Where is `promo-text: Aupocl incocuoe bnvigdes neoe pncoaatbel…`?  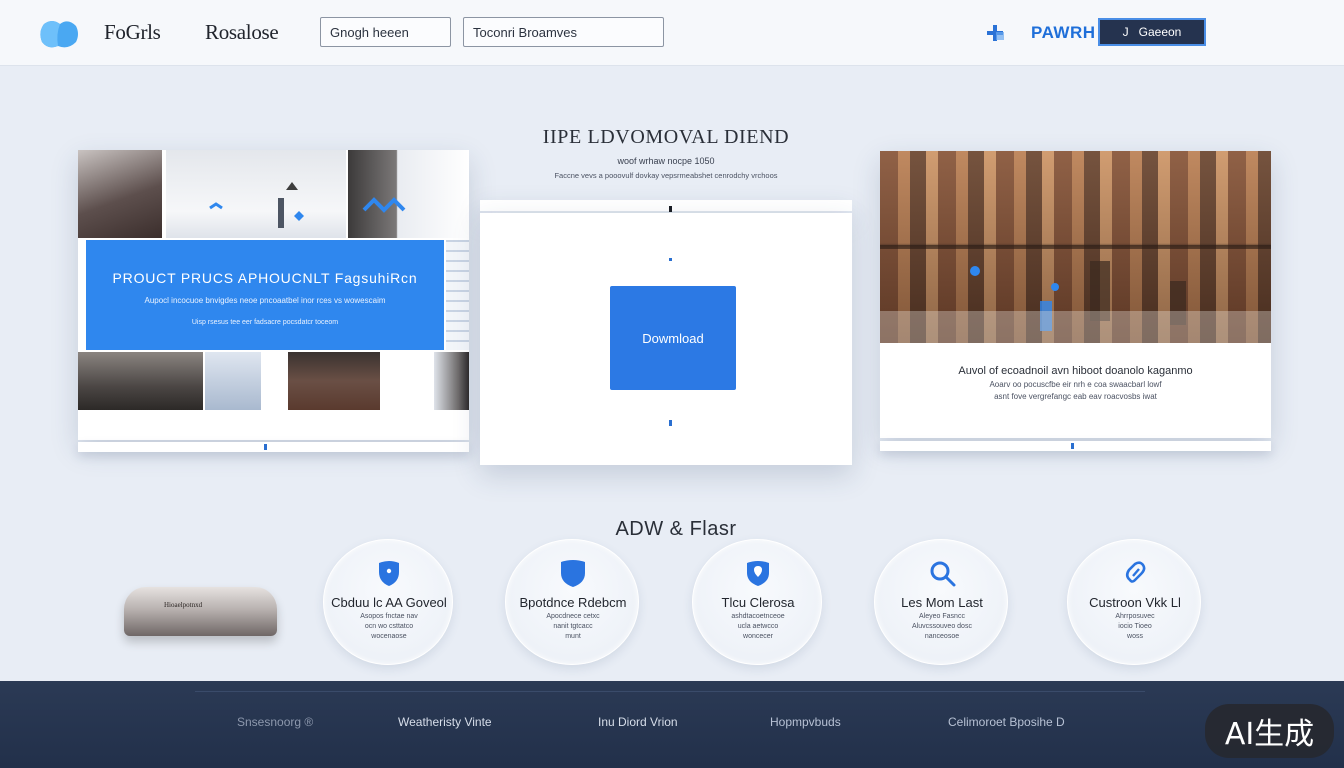 promo-text: Aupocl incocuoe bnvigdes neoe pncoaatbel… is located at coordinates (265, 300).